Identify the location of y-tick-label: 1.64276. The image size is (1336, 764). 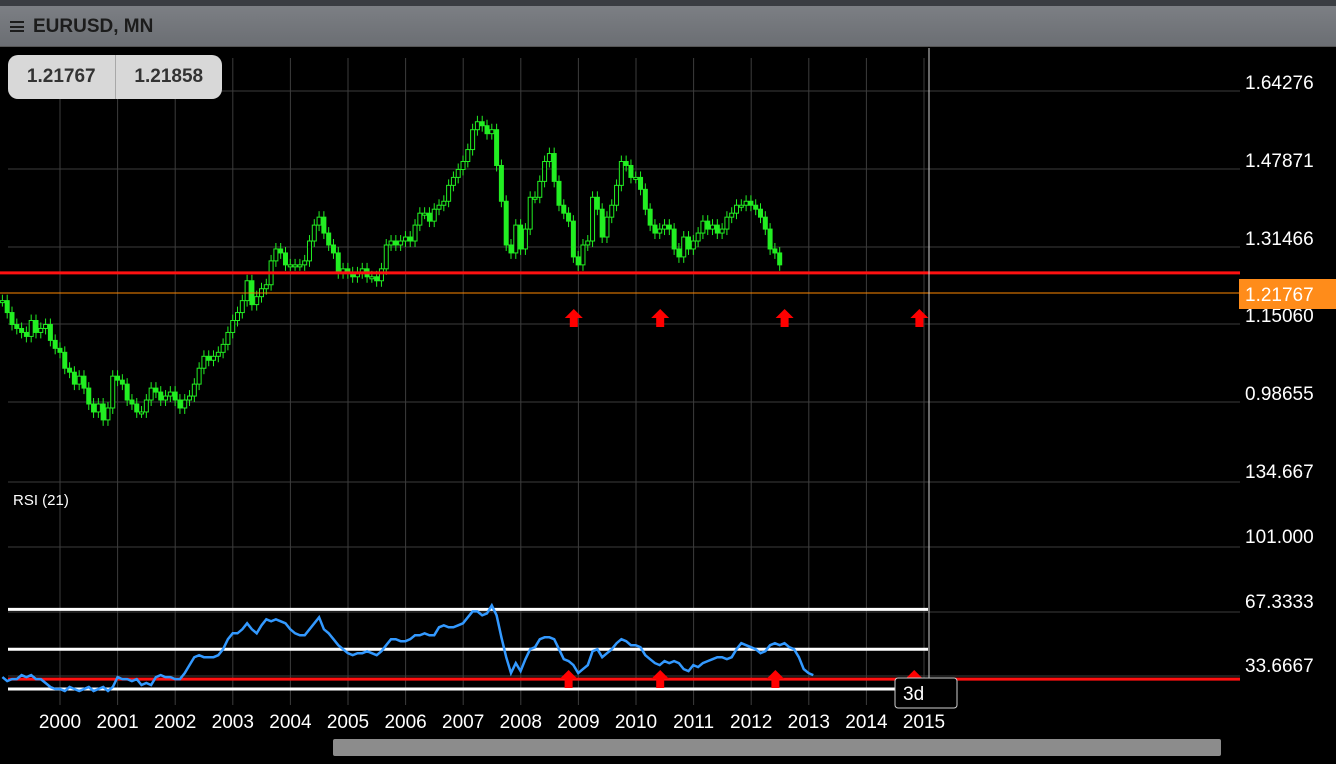
(1279, 83).